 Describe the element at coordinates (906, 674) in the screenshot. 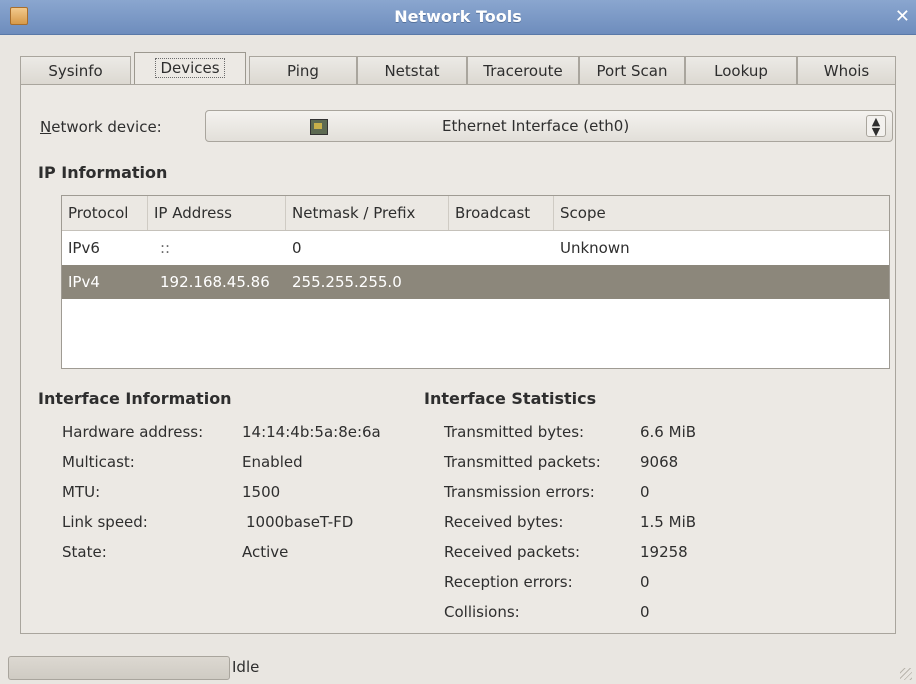

I see `resize-grip-icon` at that location.